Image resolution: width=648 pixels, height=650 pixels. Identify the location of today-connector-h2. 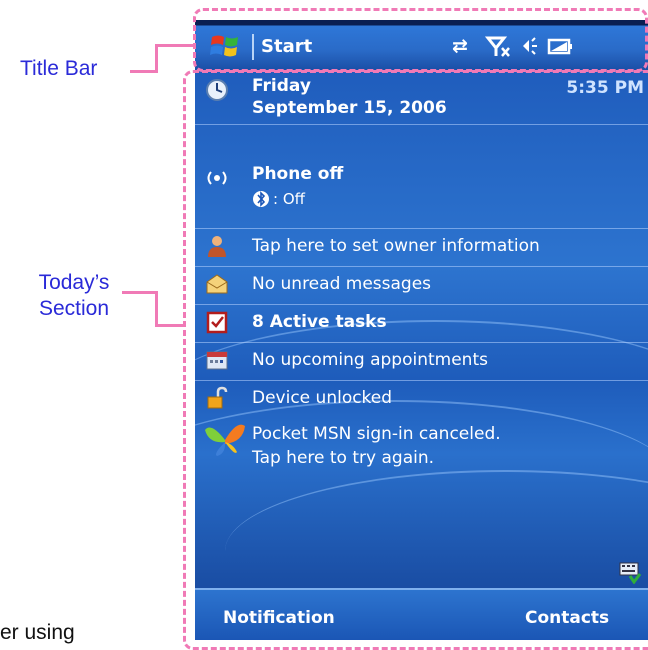
(170, 325).